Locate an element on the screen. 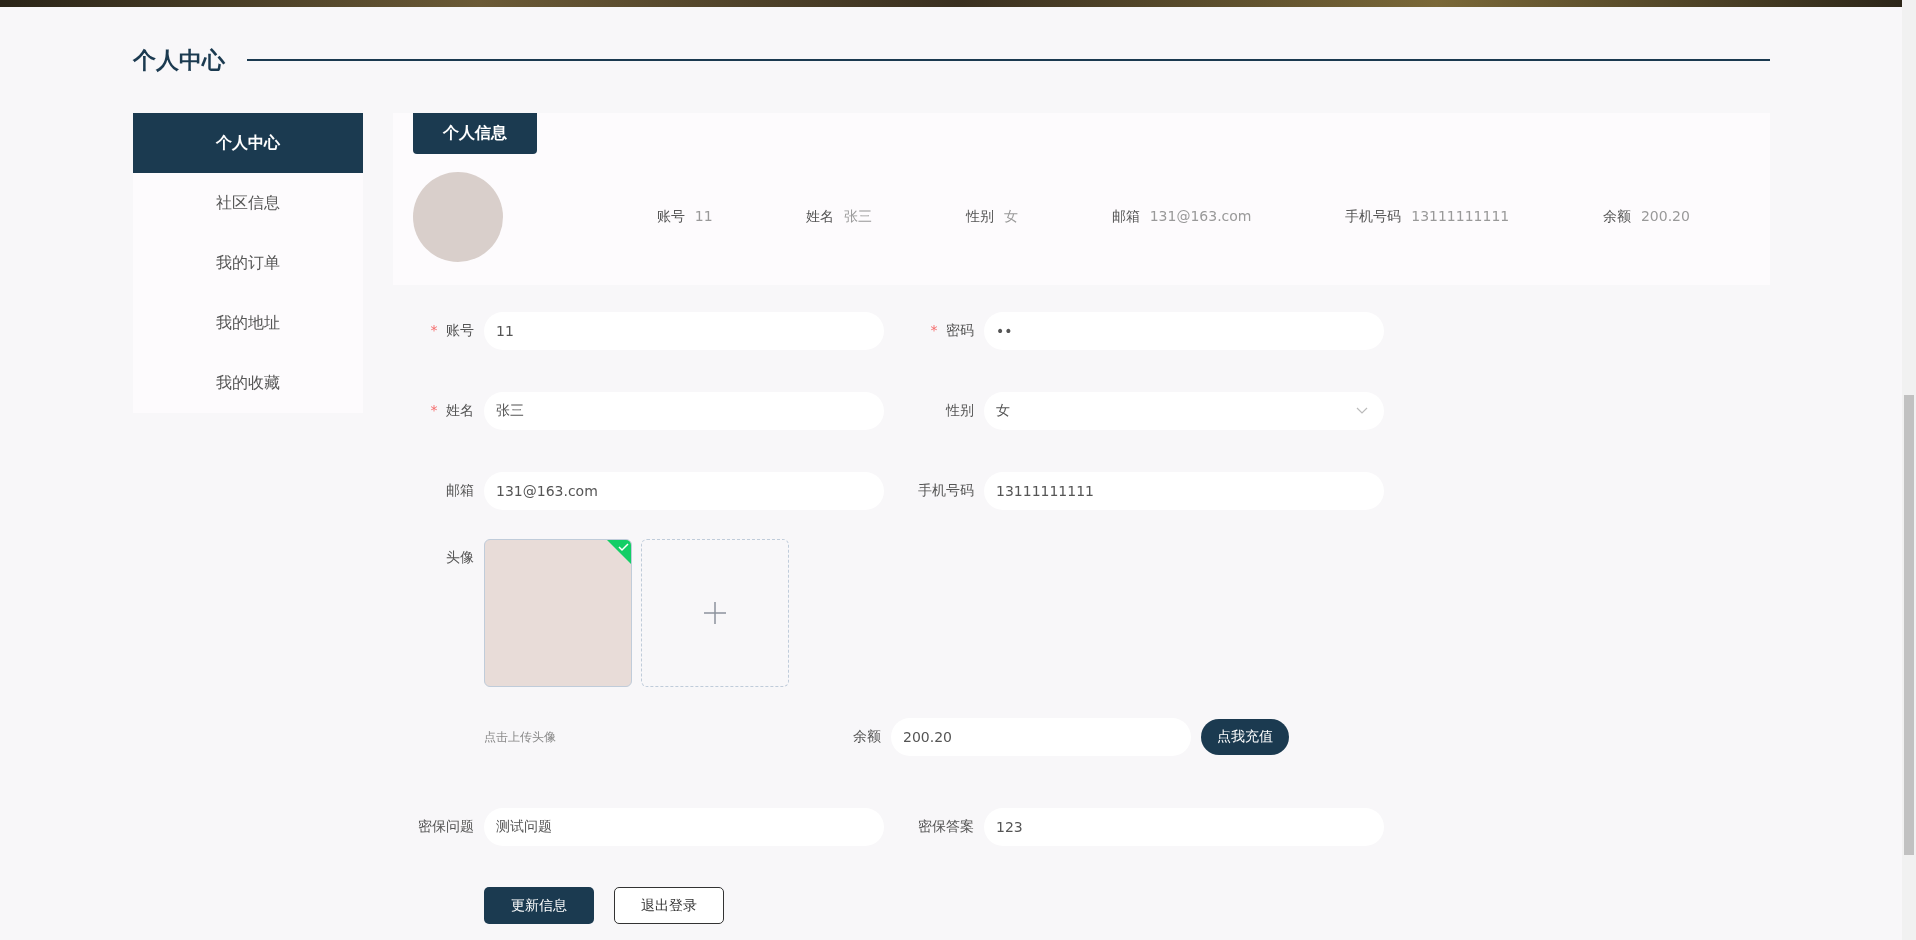 The height and width of the screenshot is (940, 1916). recharge-button: 点我充值 is located at coordinates (1245, 737).